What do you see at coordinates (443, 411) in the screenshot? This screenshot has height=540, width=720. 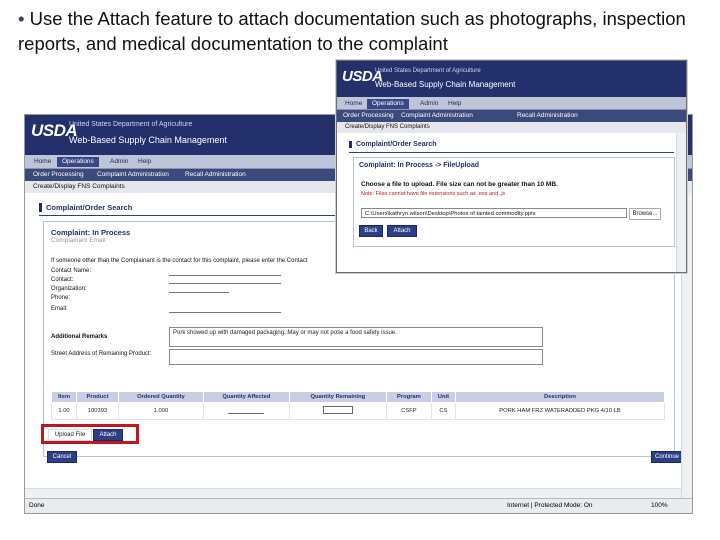 I see `cell-unit: CS` at bounding box center [443, 411].